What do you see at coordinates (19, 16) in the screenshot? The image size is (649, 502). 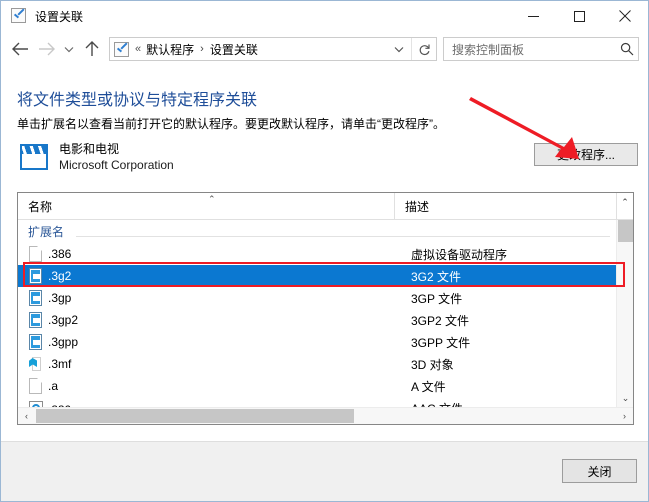 I see `control-panel-icon` at bounding box center [19, 16].